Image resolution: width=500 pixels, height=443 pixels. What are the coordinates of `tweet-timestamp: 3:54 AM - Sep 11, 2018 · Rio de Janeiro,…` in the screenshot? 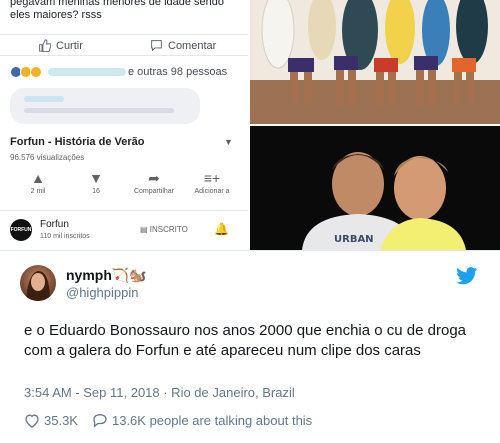 It's located at (159, 392).